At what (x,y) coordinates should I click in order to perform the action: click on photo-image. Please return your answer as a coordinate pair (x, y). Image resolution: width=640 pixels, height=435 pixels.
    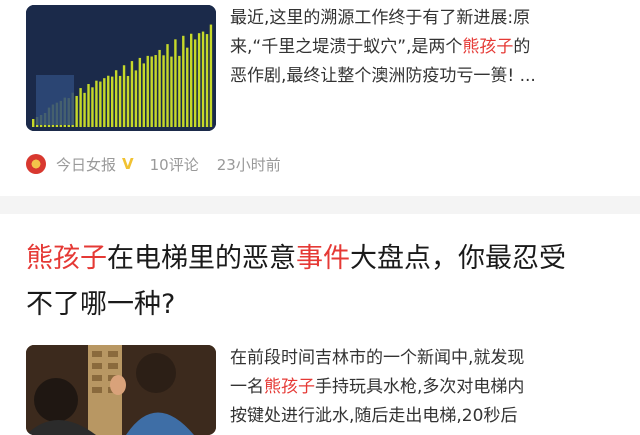
    Looking at the image, I should click on (121, 390).